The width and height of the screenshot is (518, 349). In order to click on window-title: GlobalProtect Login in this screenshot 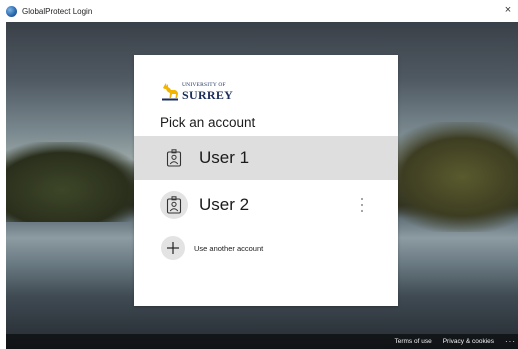, I will do `click(57, 11)`.